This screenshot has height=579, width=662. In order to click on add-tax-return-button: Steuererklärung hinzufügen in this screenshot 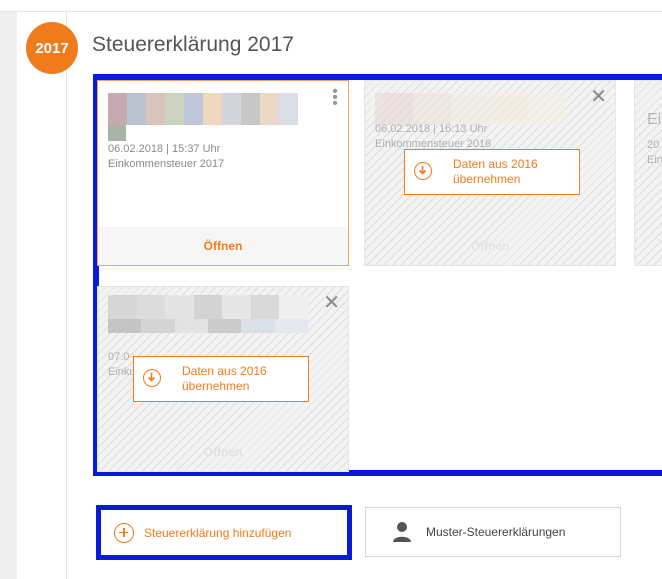, I will do `click(224, 532)`.